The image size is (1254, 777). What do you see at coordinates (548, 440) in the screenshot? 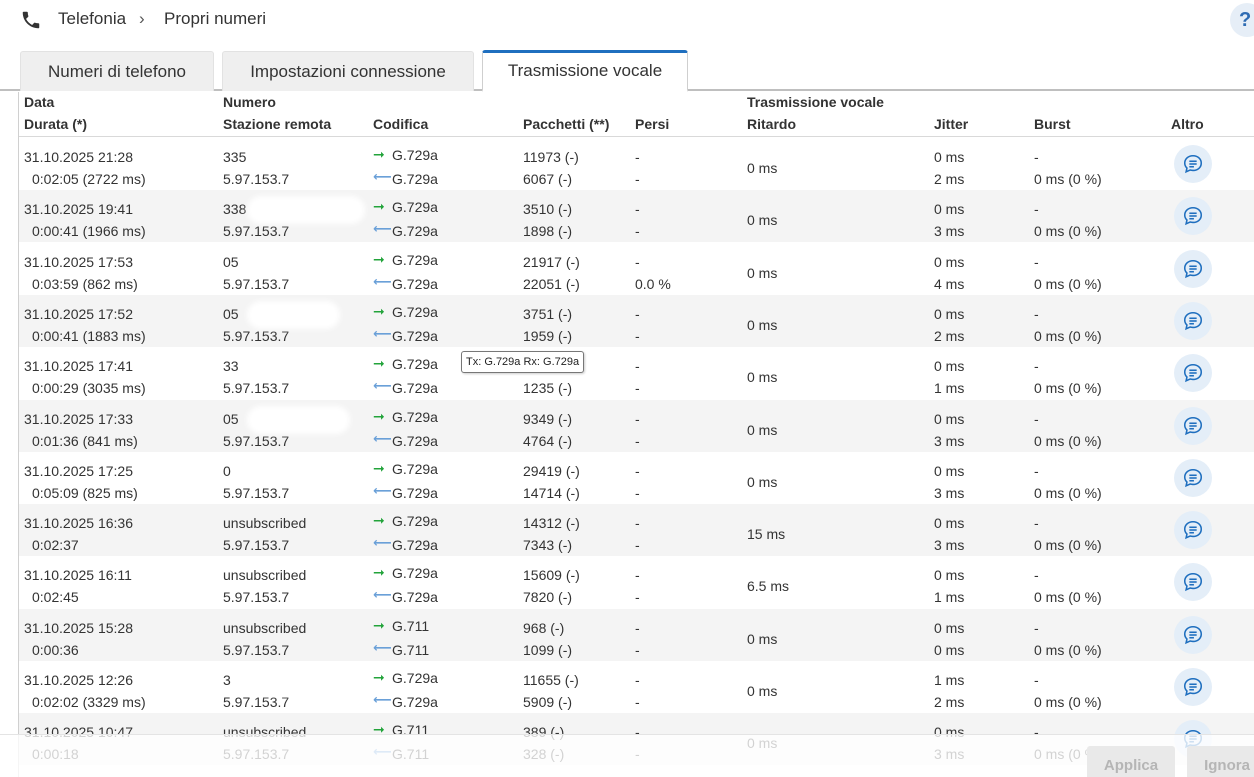
I see `packets-rx: 4764 (-)` at bounding box center [548, 440].